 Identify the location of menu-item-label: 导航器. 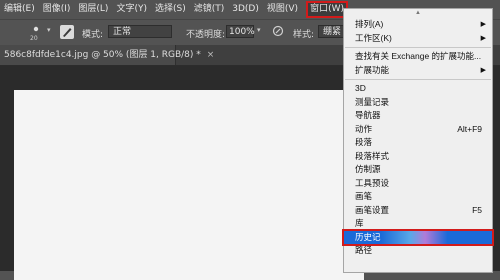
(368, 115).